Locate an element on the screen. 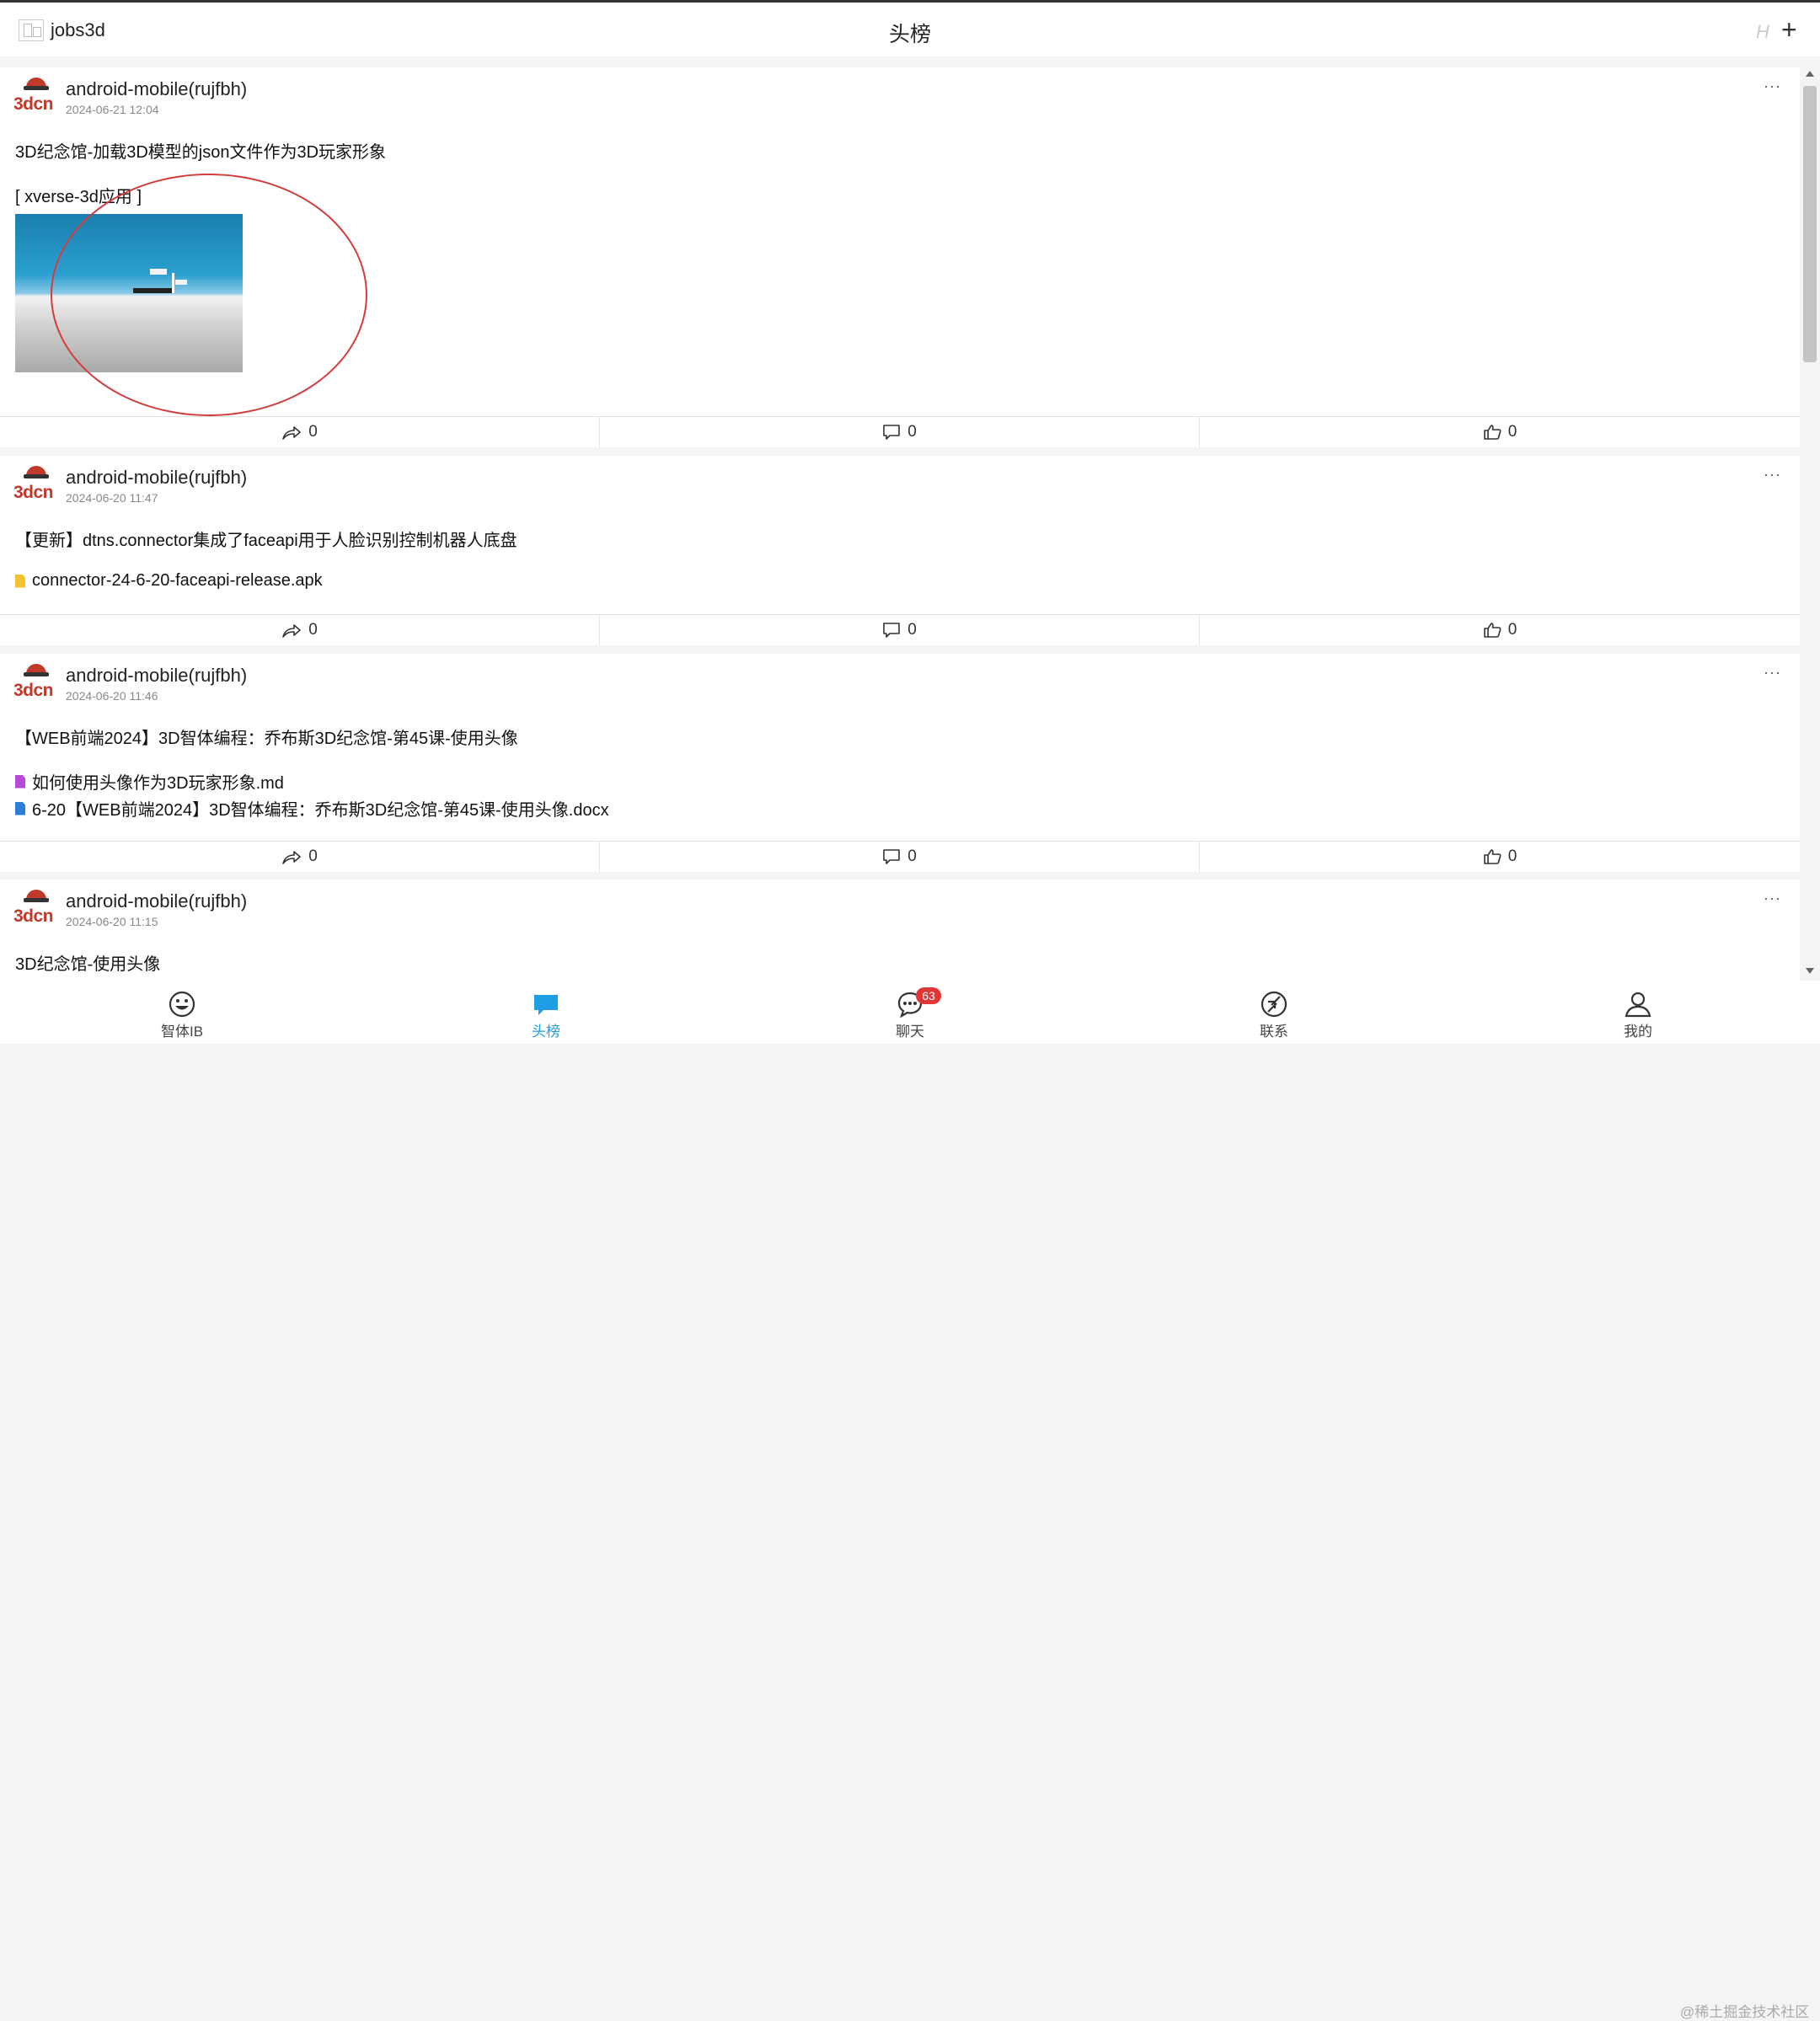  file-attachment: 如何使用头像作为3D玩家形象.md is located at coordinates (149, 781).